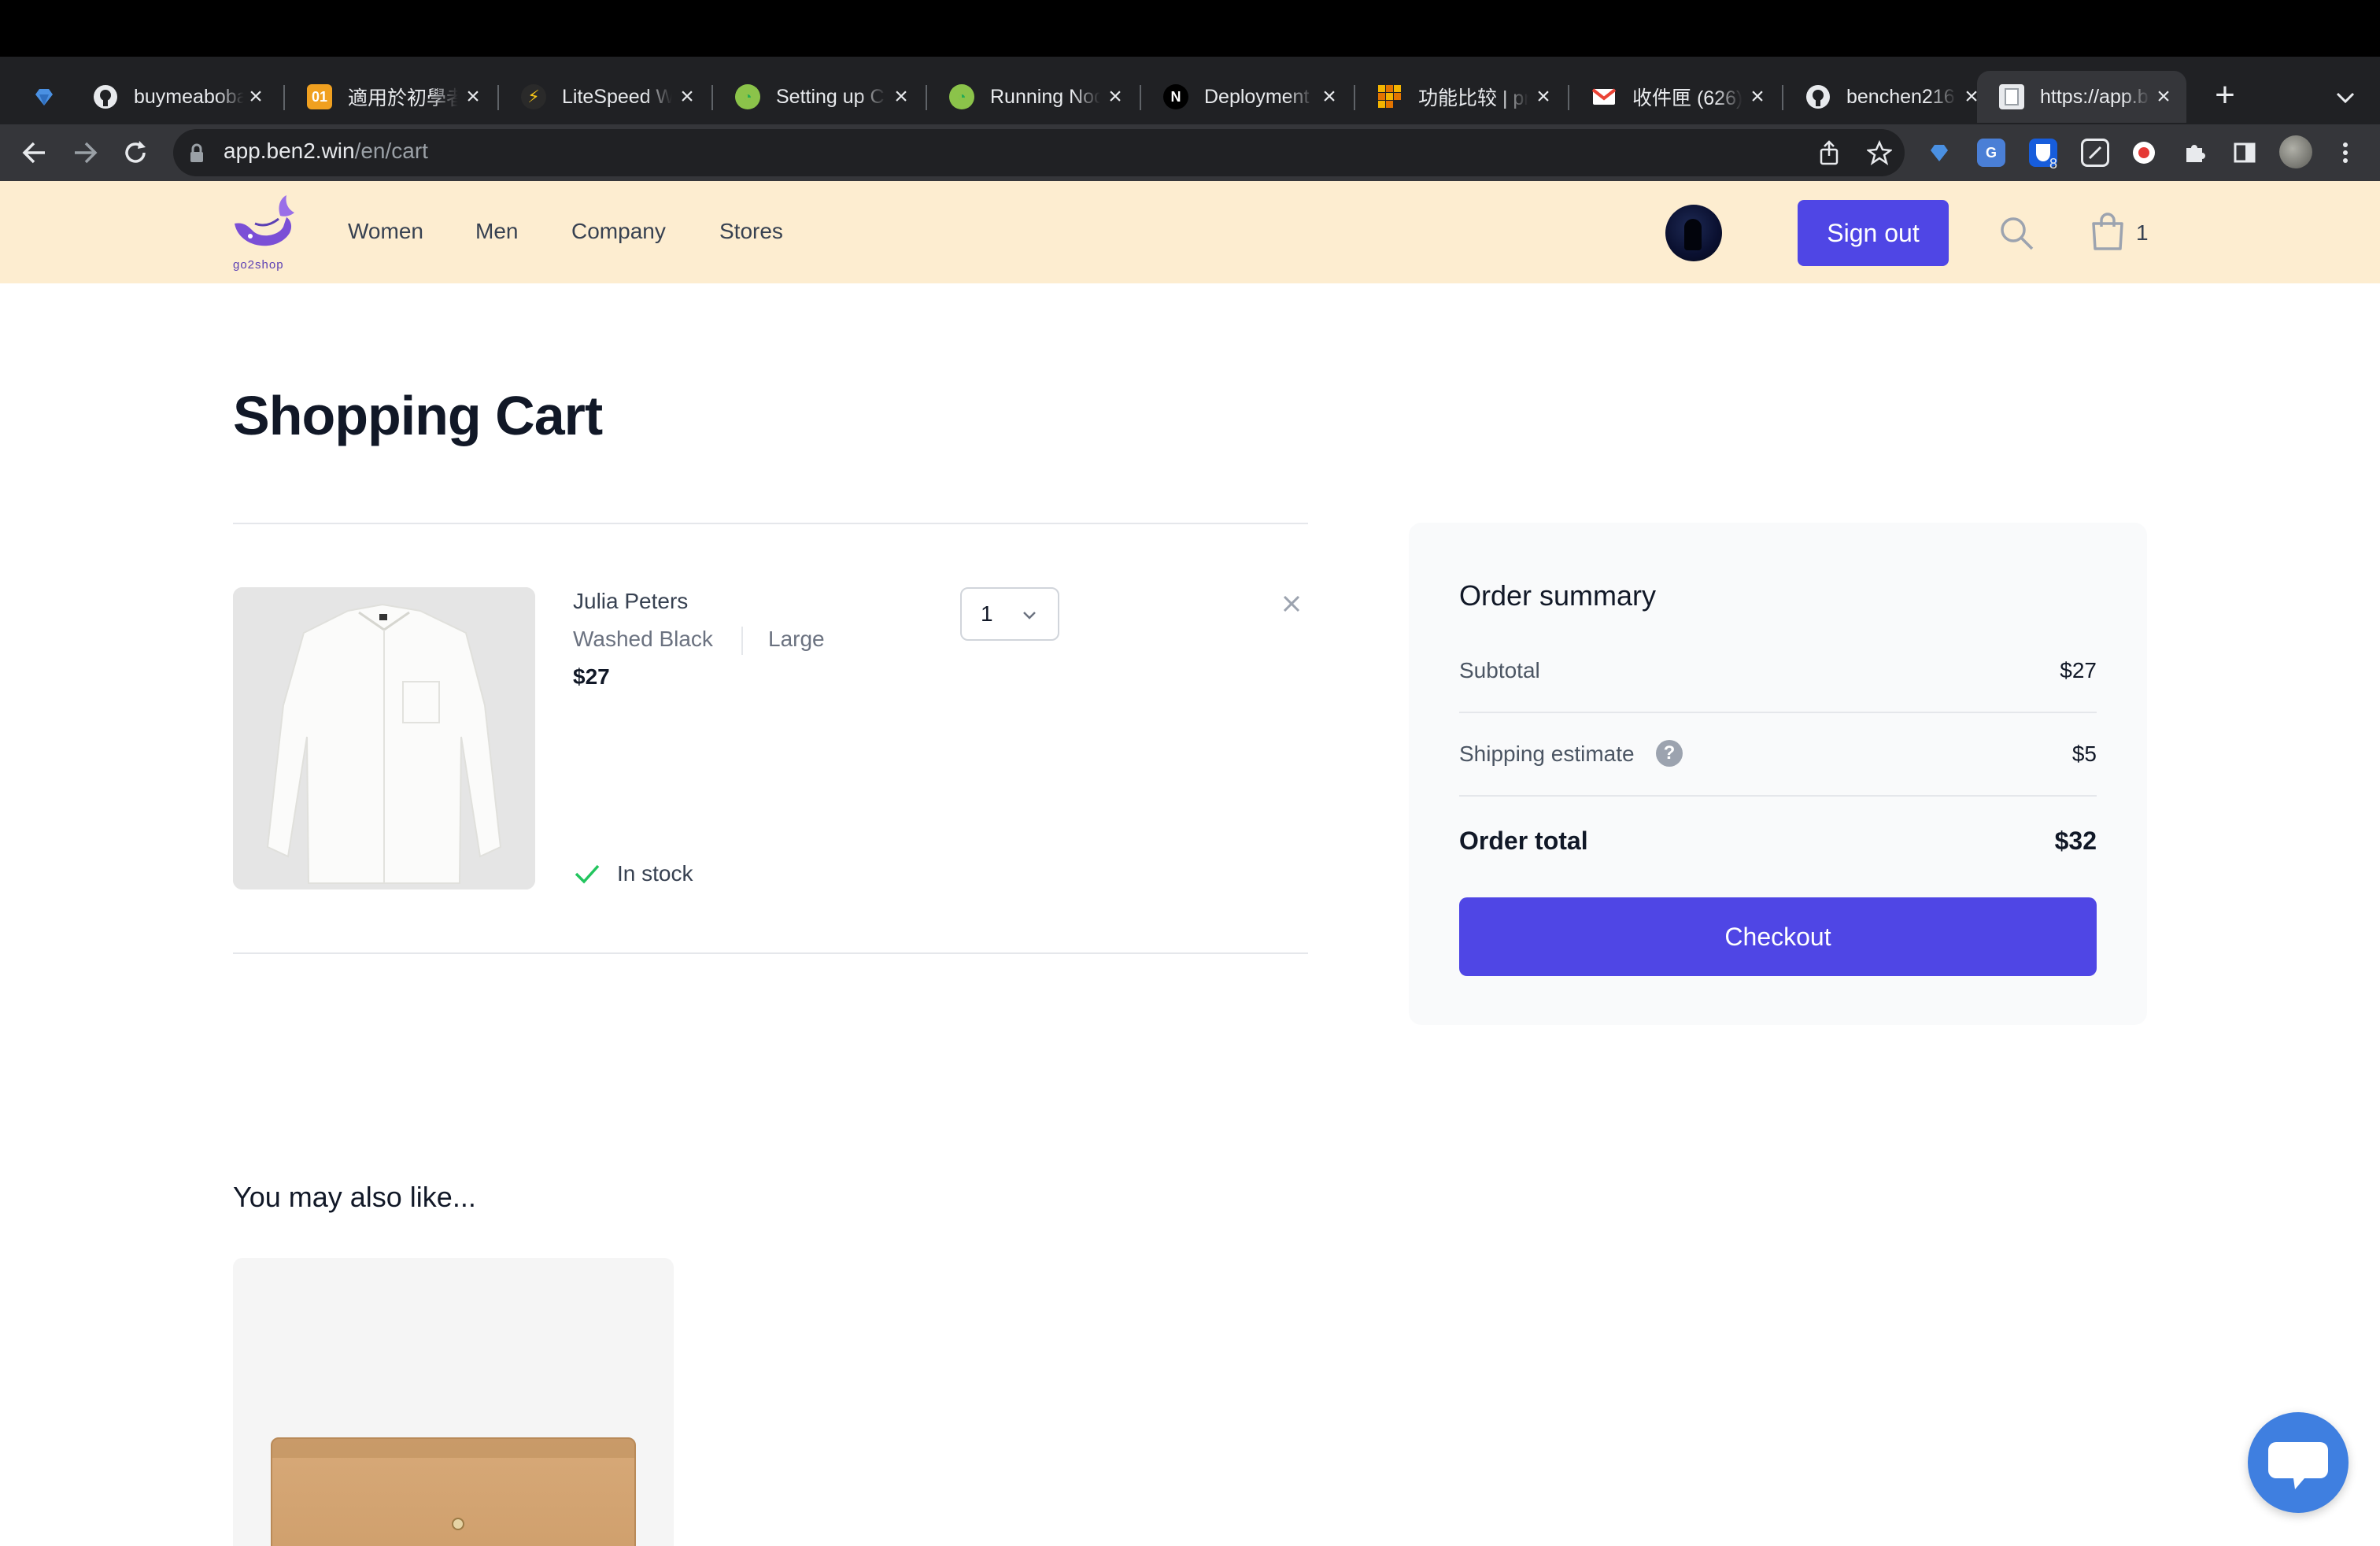  I want to click on notes-extension-icon, so click(2095, 153).